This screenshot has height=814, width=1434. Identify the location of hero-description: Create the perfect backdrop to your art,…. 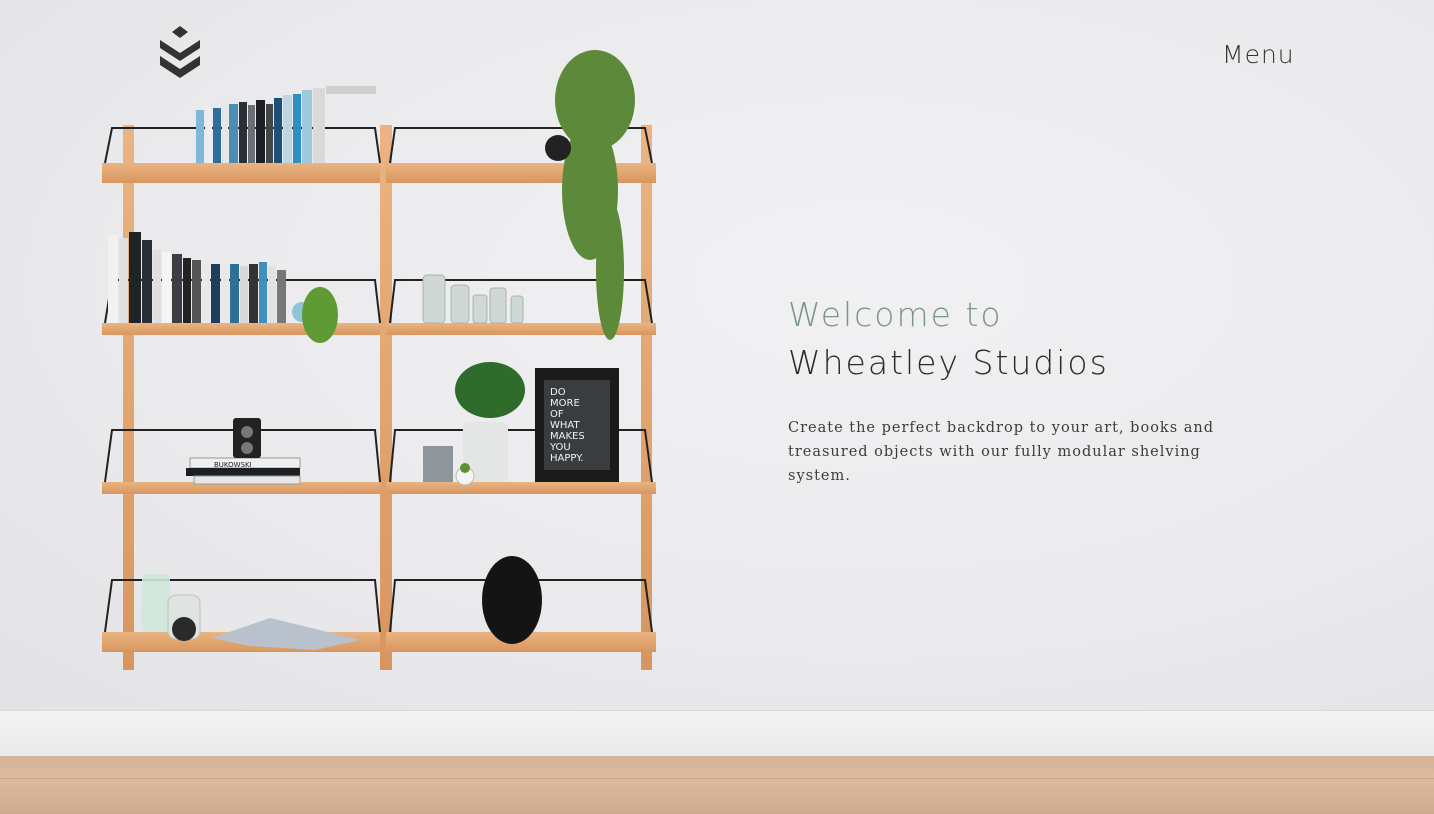
(1001, 452).